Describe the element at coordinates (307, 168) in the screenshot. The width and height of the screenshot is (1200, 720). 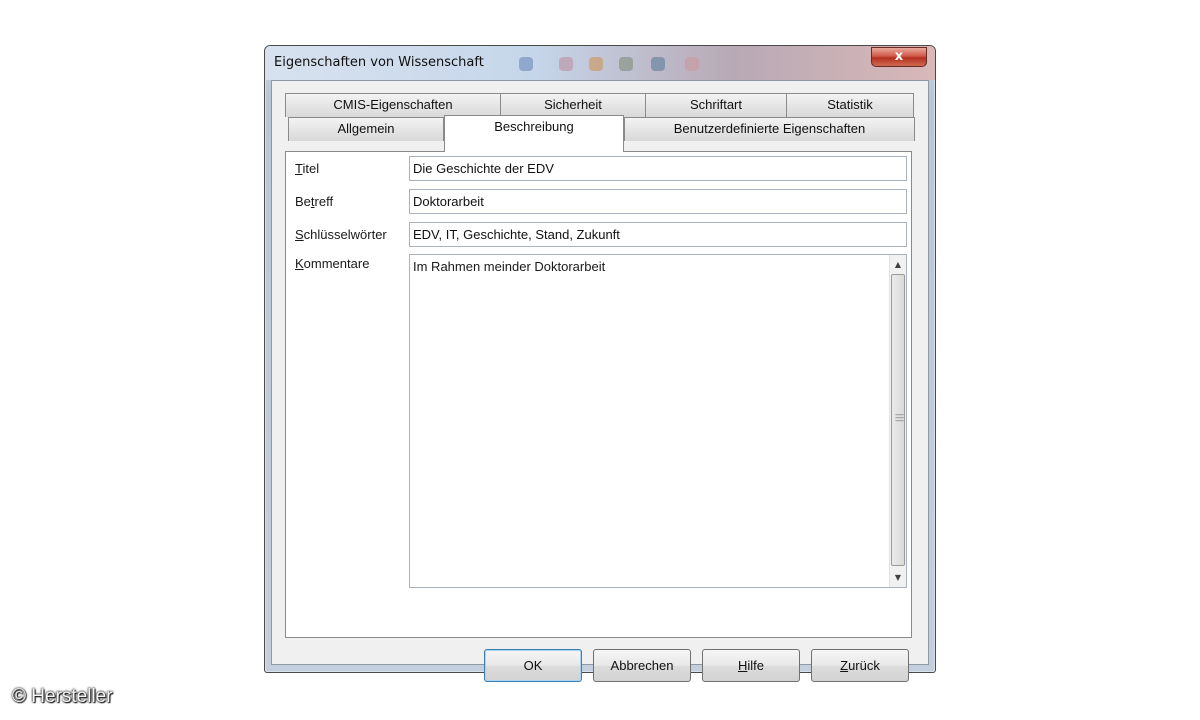
I see `titel-label: Titel` at that location.